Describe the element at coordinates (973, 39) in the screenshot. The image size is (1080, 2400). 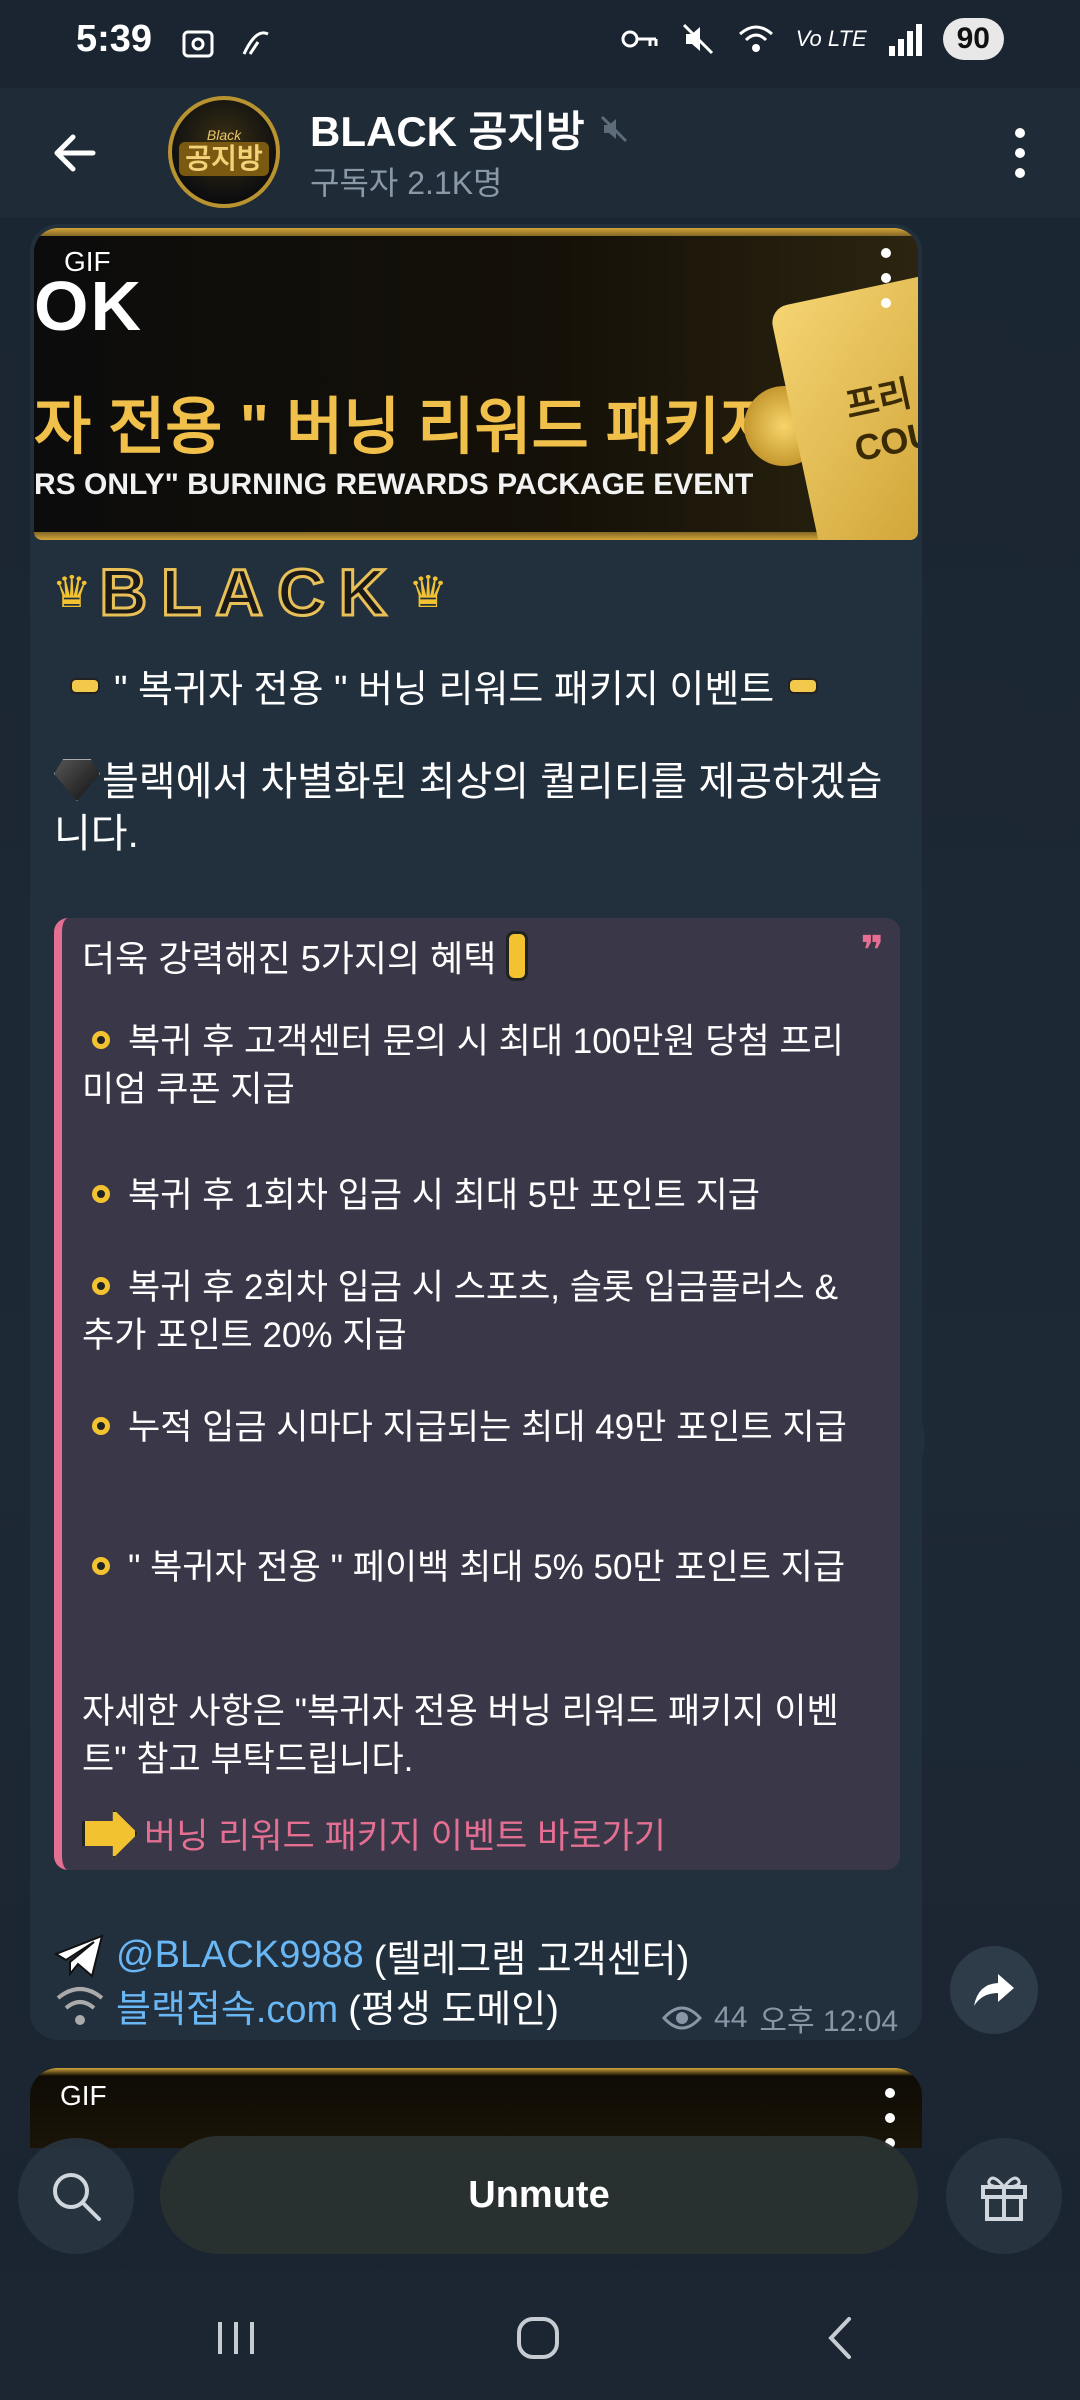
I see `battery-indicator: 90` at that location.